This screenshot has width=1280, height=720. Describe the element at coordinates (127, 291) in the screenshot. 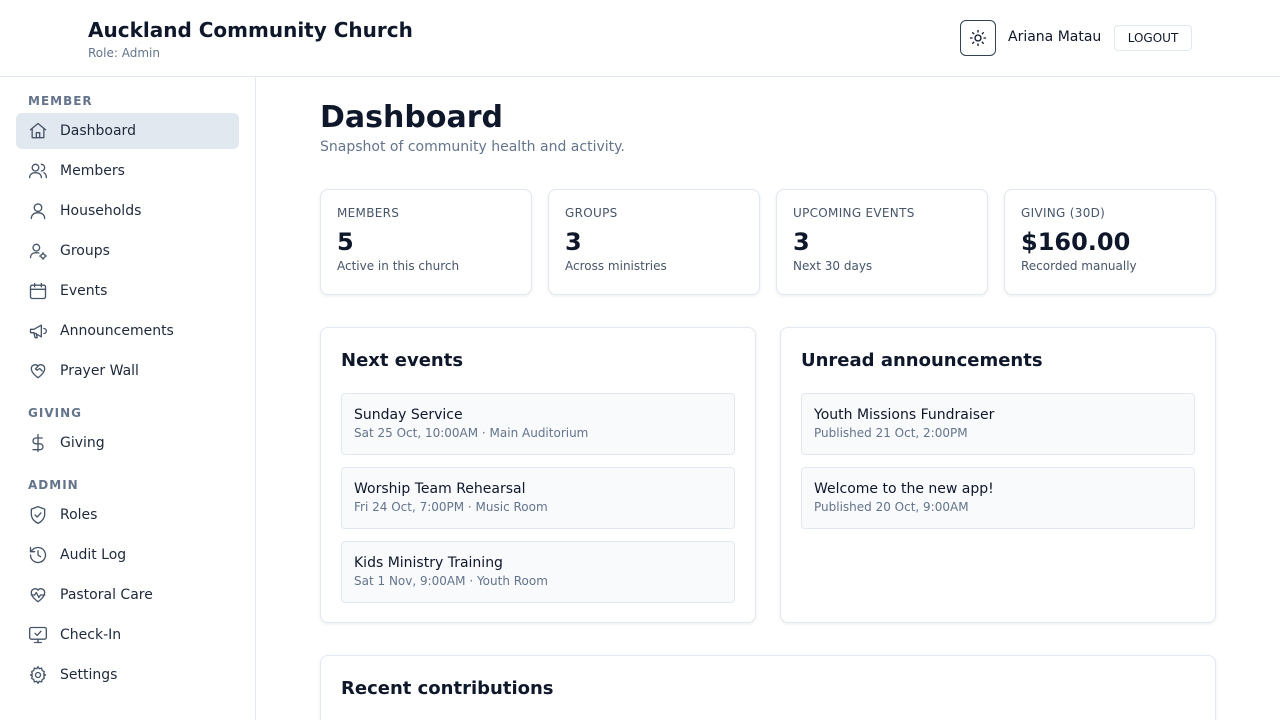

I see `sidebar-item-events: Events` at that location.